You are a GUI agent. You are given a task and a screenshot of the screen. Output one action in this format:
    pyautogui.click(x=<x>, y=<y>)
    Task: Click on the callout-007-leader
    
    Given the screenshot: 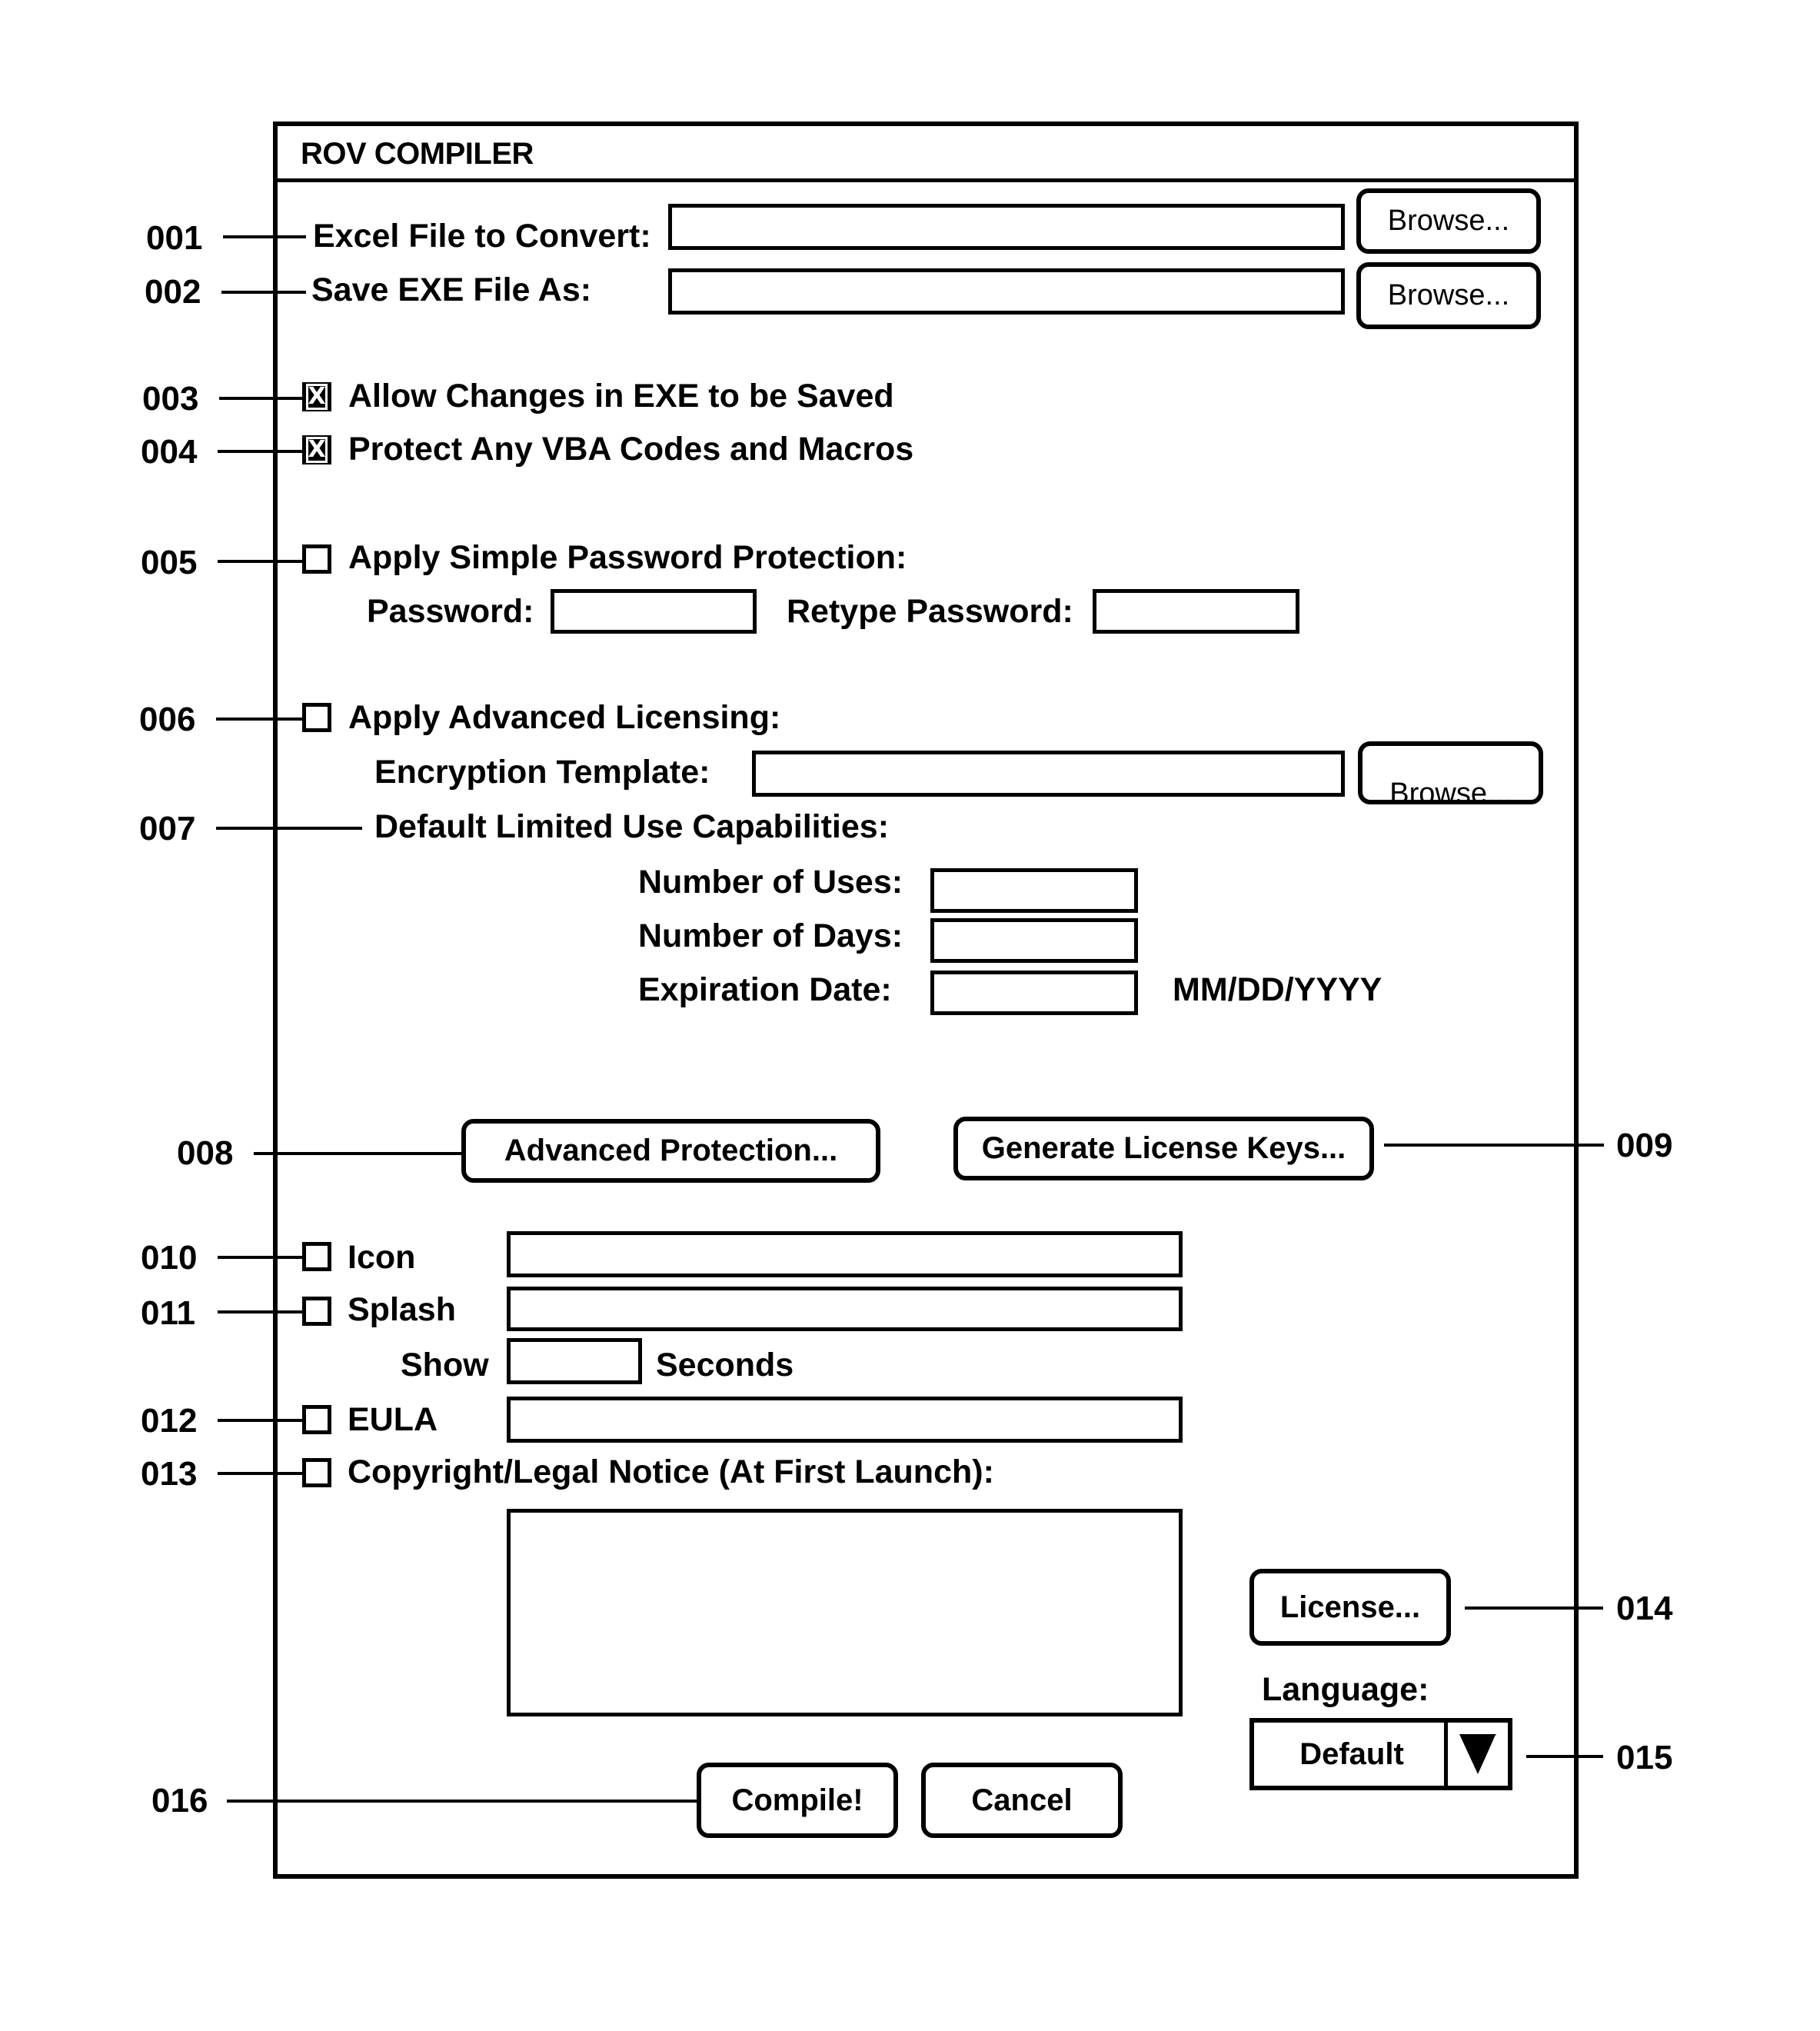 What is the action you would take?
    pyautogui.click(x=289, y=829)
    